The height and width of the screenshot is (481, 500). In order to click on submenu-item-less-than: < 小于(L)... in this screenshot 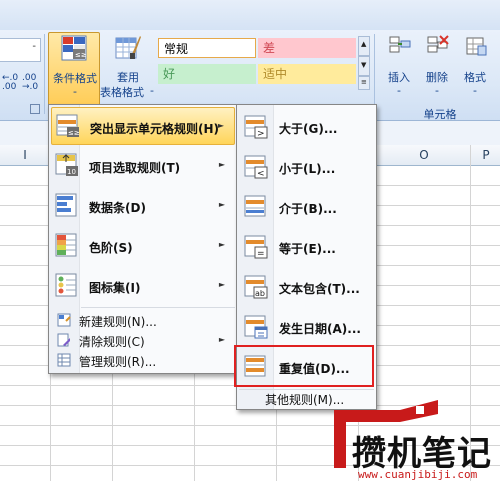, I will do `click(306, 167)`.